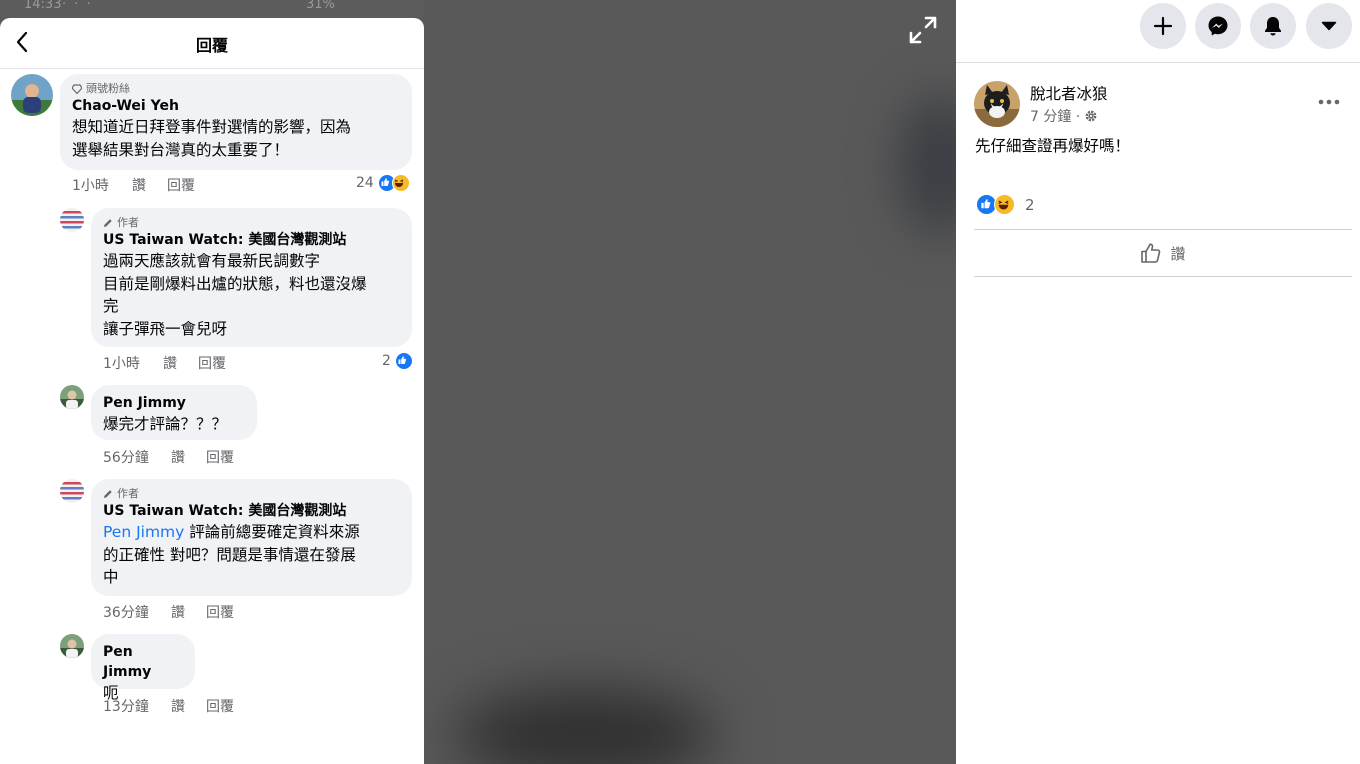 Image resolution: width=1360 pixels, height=764 pixels. I want to click on comment-author: Chao-Wei Yeh, so click(236, 106).